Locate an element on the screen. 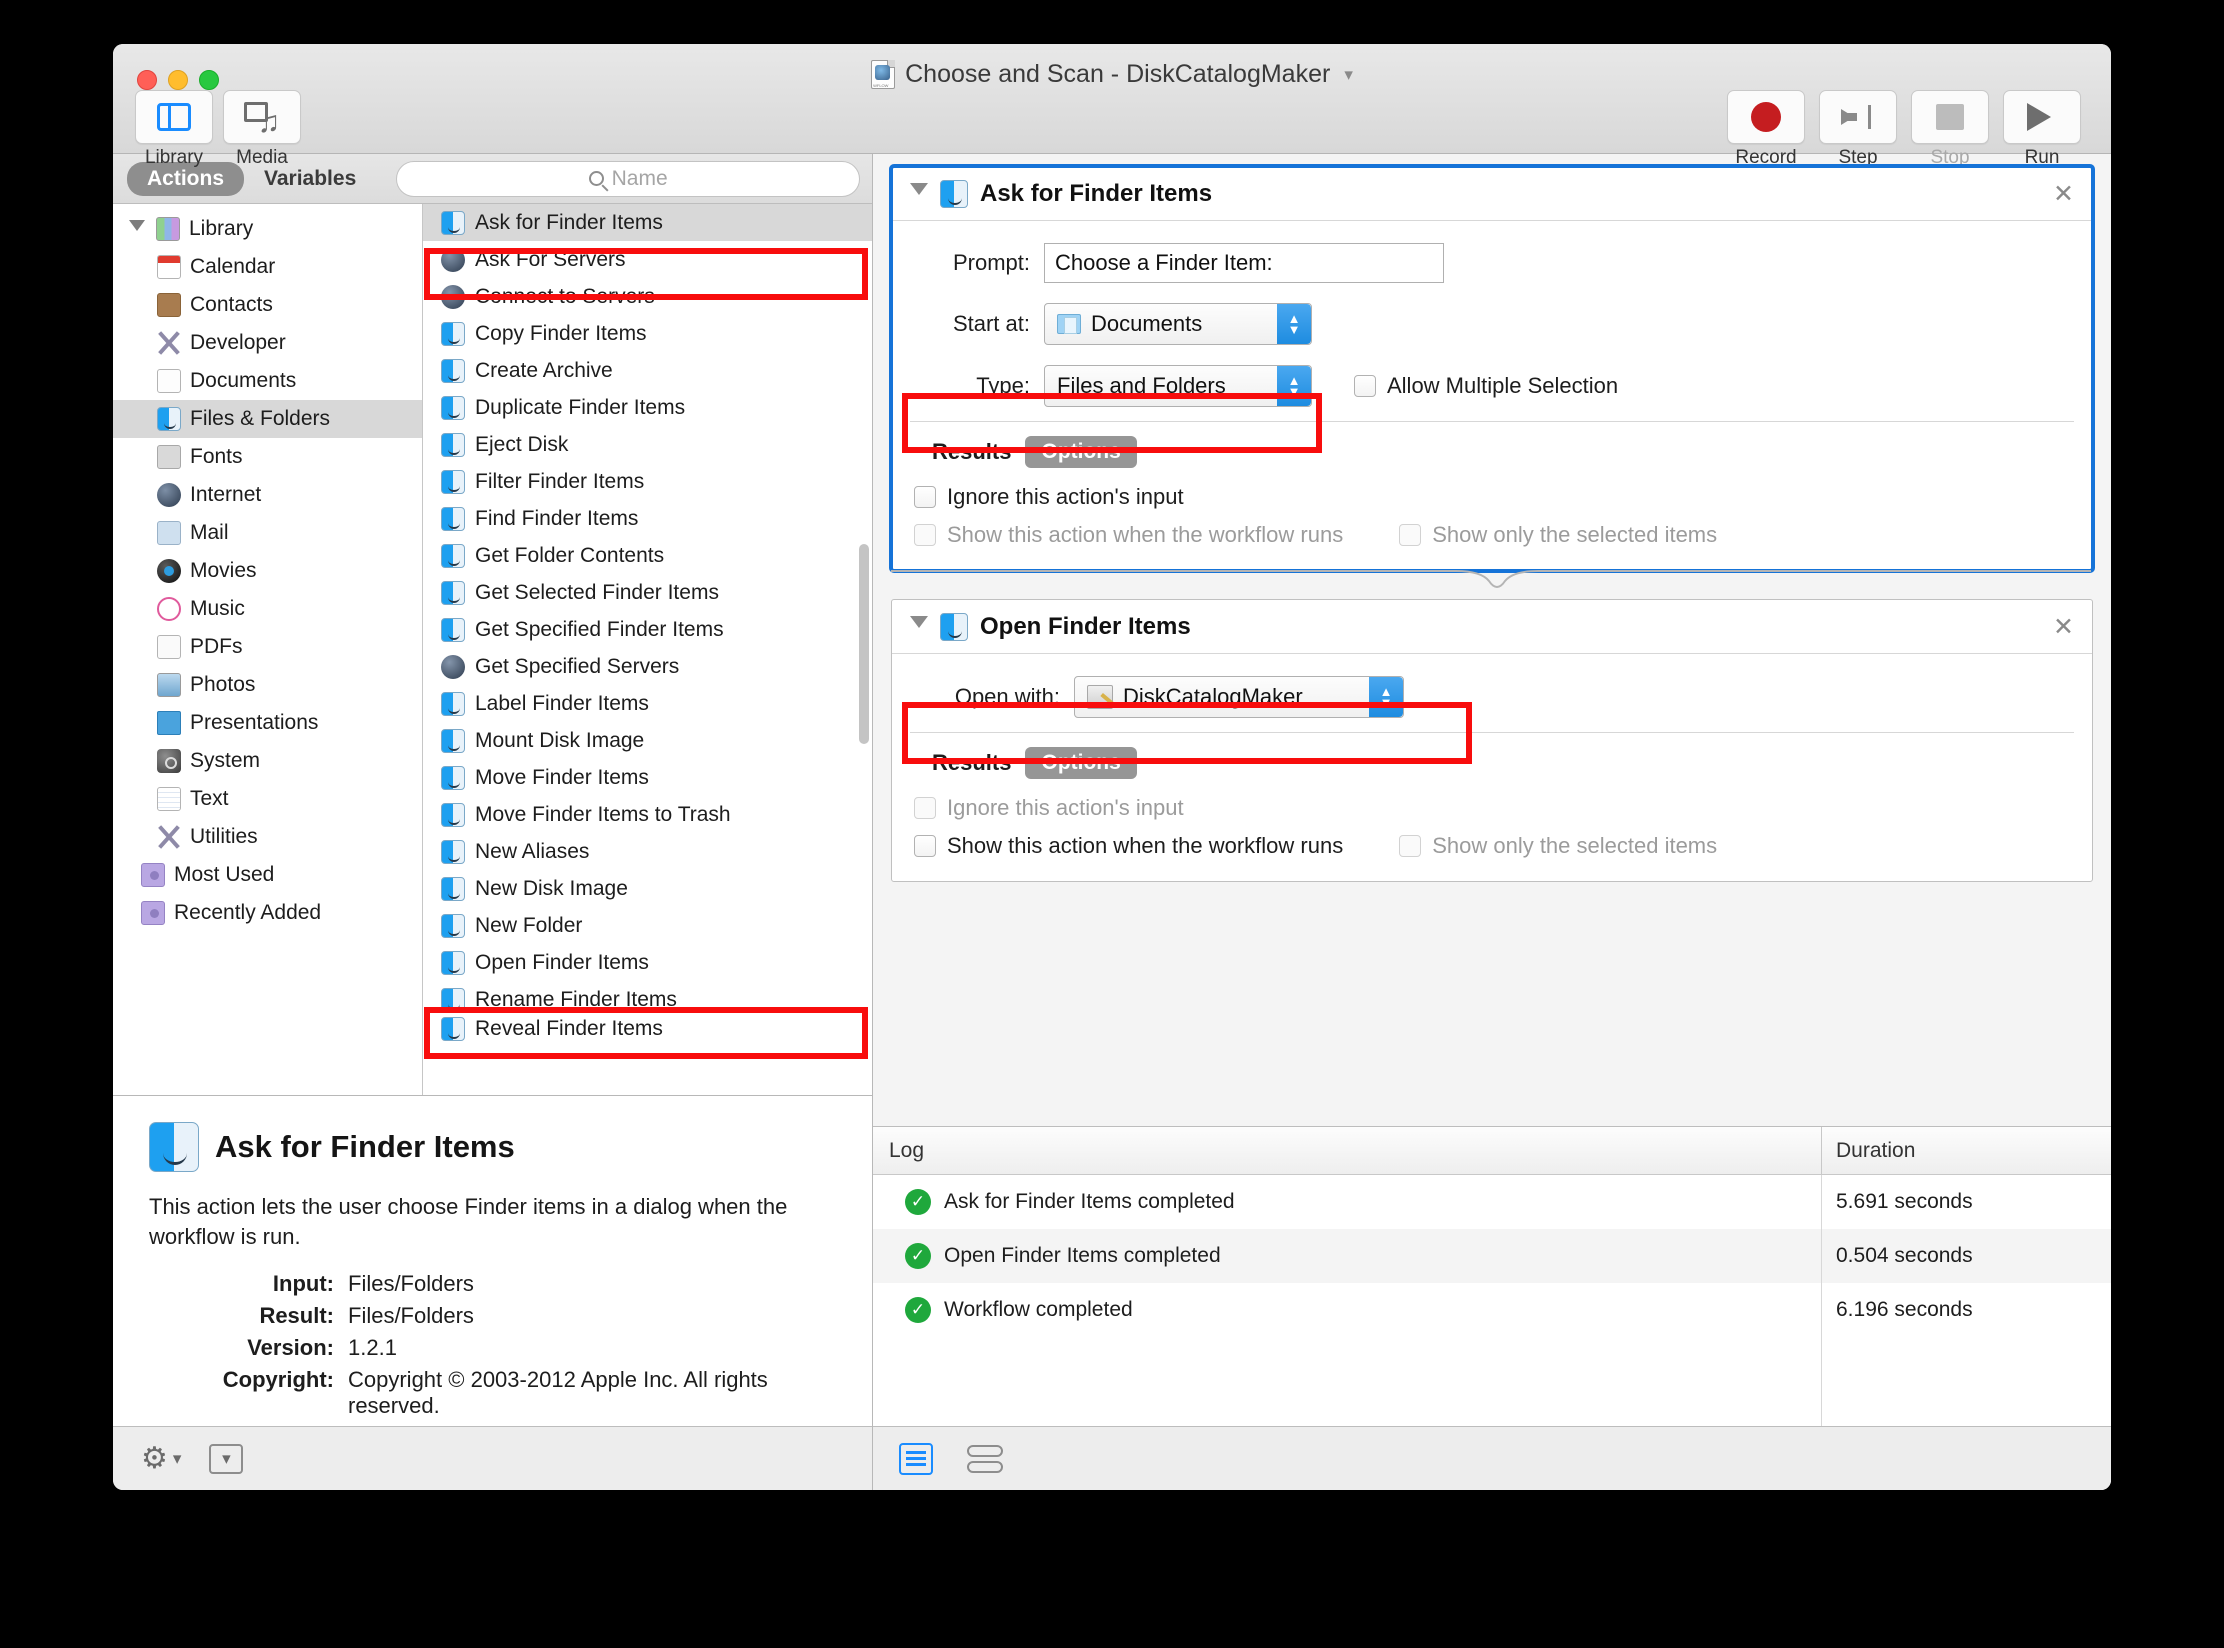  action-list-item-get-selected-finder-items: Get Selected Finder Items is located at coordinates (647, 592).